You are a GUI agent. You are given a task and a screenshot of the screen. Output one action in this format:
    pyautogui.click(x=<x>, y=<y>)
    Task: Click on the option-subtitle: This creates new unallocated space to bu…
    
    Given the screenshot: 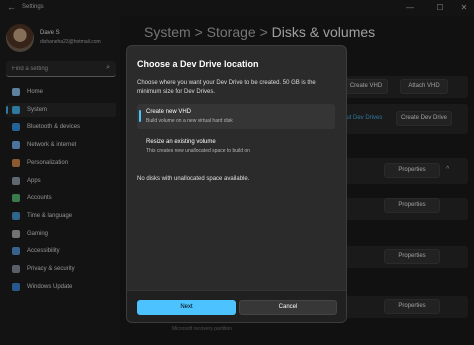 What is the action you would take?
    pyautogui.click(x=198, y=151)
    